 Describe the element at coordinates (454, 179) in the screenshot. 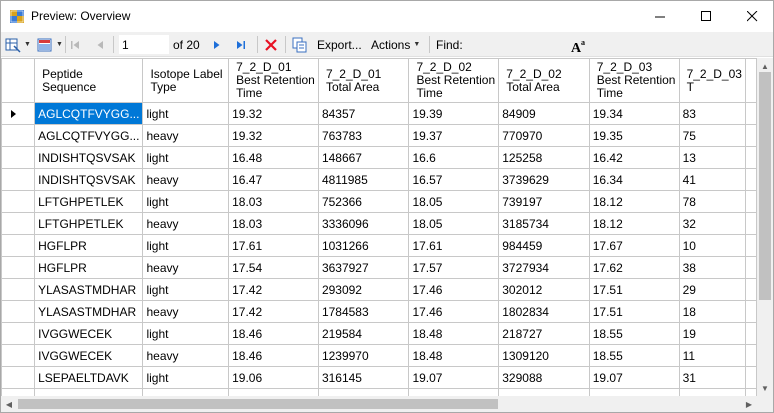

I see `table-cell: 16.57` at that location.